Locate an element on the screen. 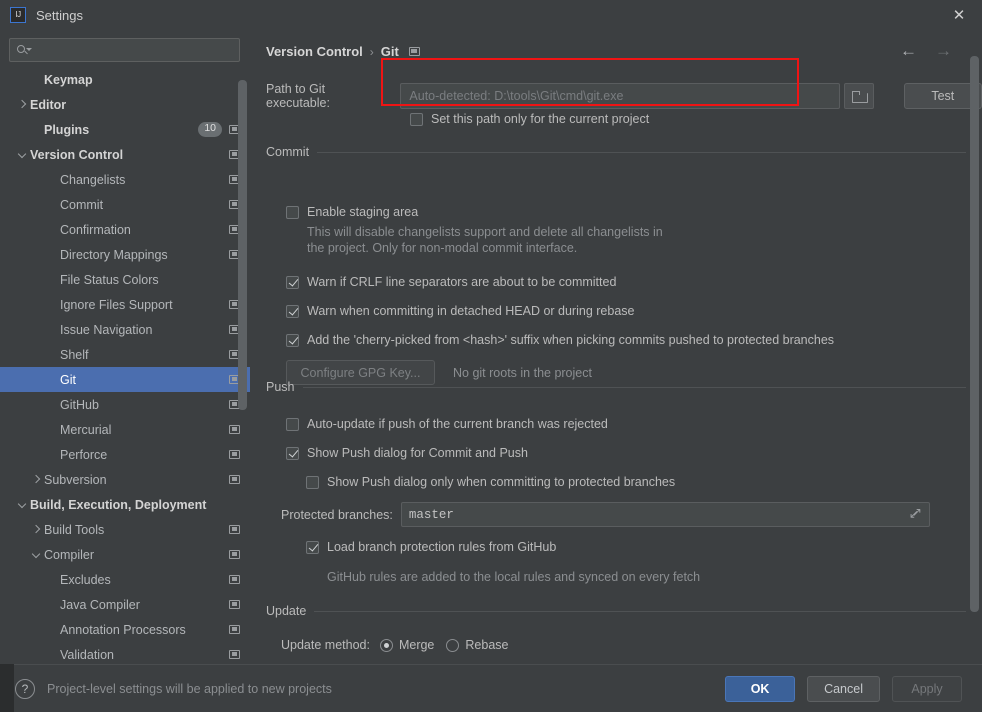  sidebar-item-java-compiler: Java Compiler is located at coordinates (125, 604).